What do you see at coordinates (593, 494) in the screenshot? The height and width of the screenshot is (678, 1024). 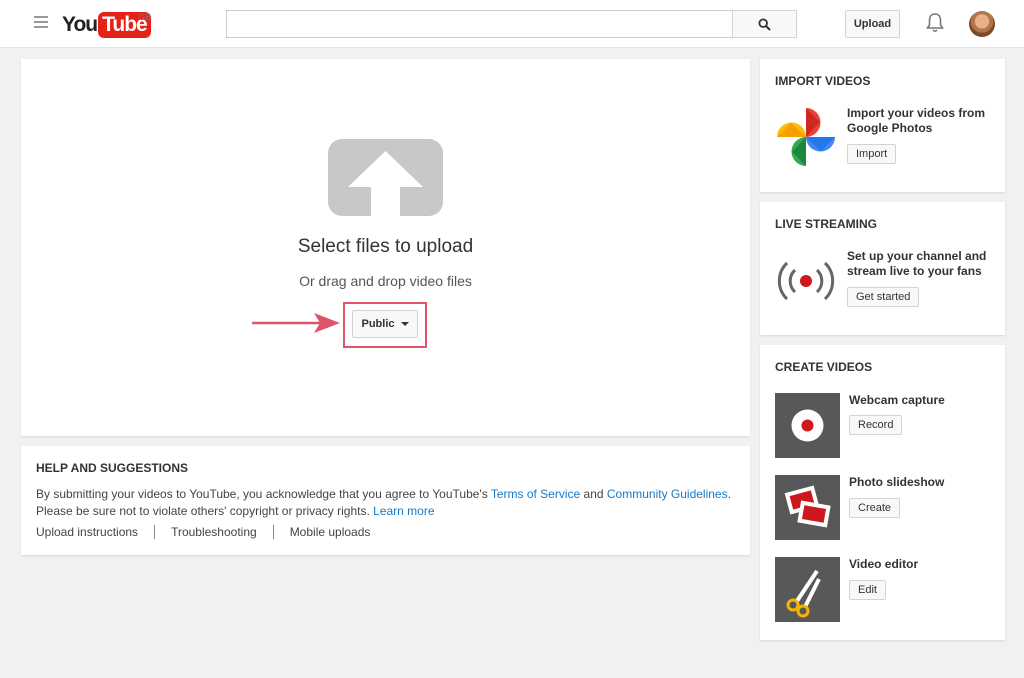 I see `help-text-part: and` at bounding box center [593, 494].